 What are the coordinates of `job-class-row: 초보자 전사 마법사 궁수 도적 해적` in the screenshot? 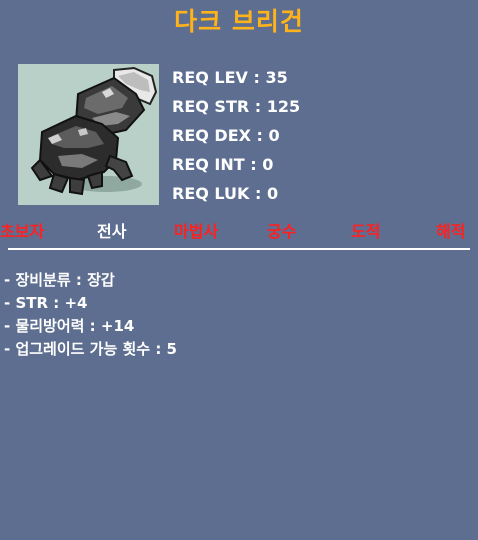 It's located at (239, 231).